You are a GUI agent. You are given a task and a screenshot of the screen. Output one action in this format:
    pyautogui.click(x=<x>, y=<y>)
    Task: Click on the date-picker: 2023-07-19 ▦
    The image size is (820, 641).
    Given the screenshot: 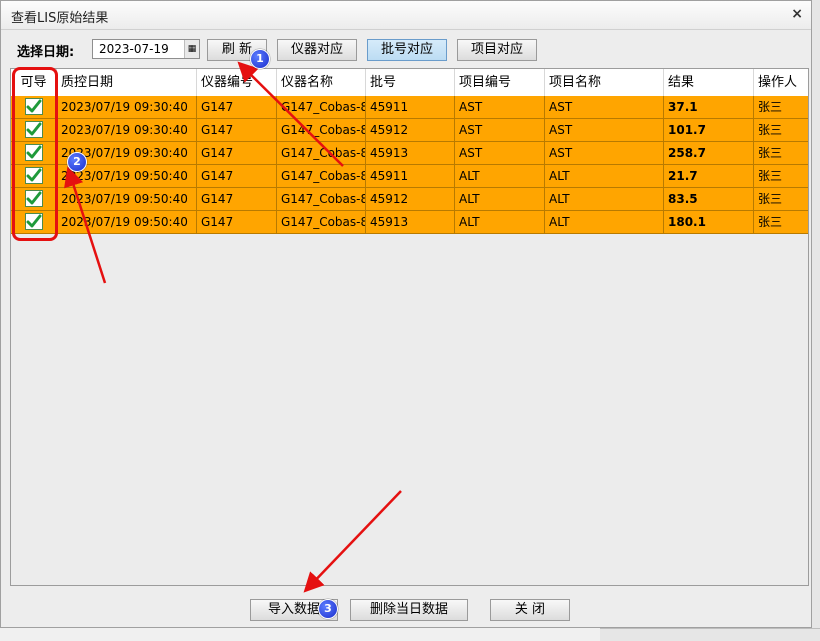 What is the action you would take?
    pyautogui.click(x=146, y=49)
    